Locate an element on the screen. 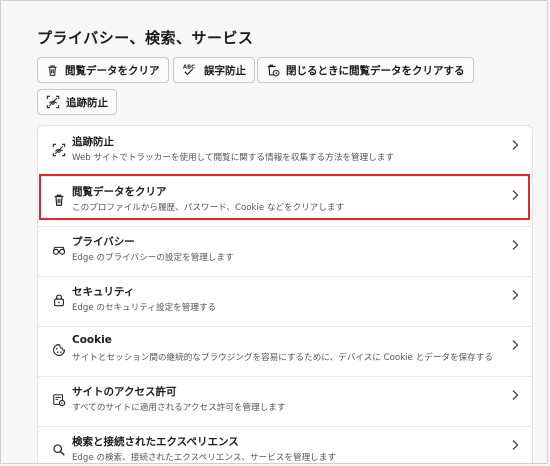  chip-label: 閉じるときに閲覧データをクリアする is located at coordinates (375, 70).